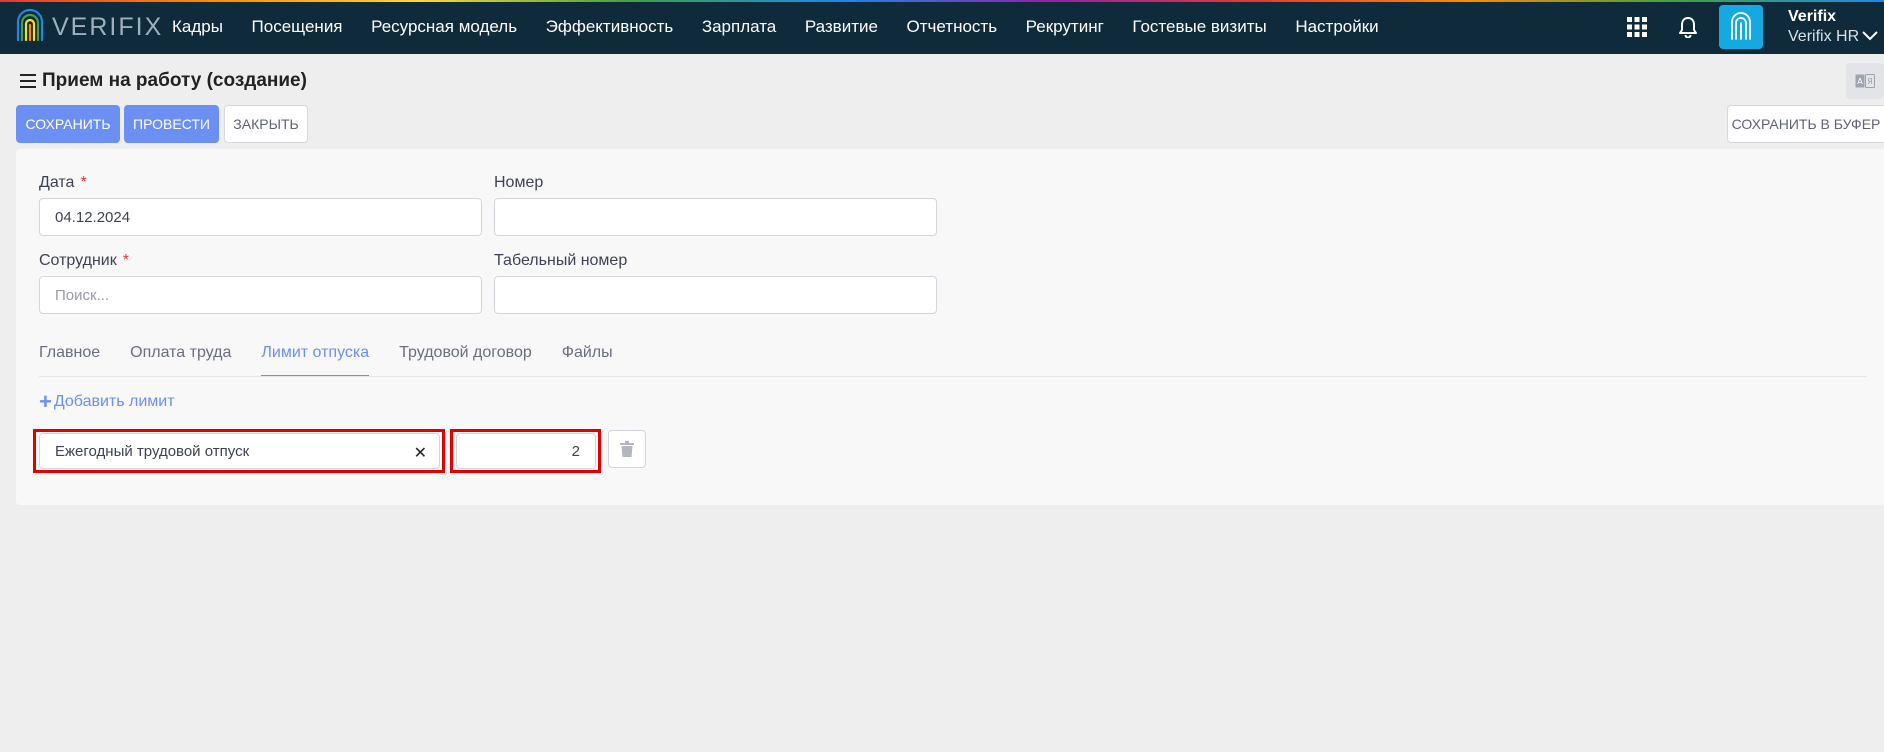  I want to click on employee-label: Сотрудник *, so click(84, 260).